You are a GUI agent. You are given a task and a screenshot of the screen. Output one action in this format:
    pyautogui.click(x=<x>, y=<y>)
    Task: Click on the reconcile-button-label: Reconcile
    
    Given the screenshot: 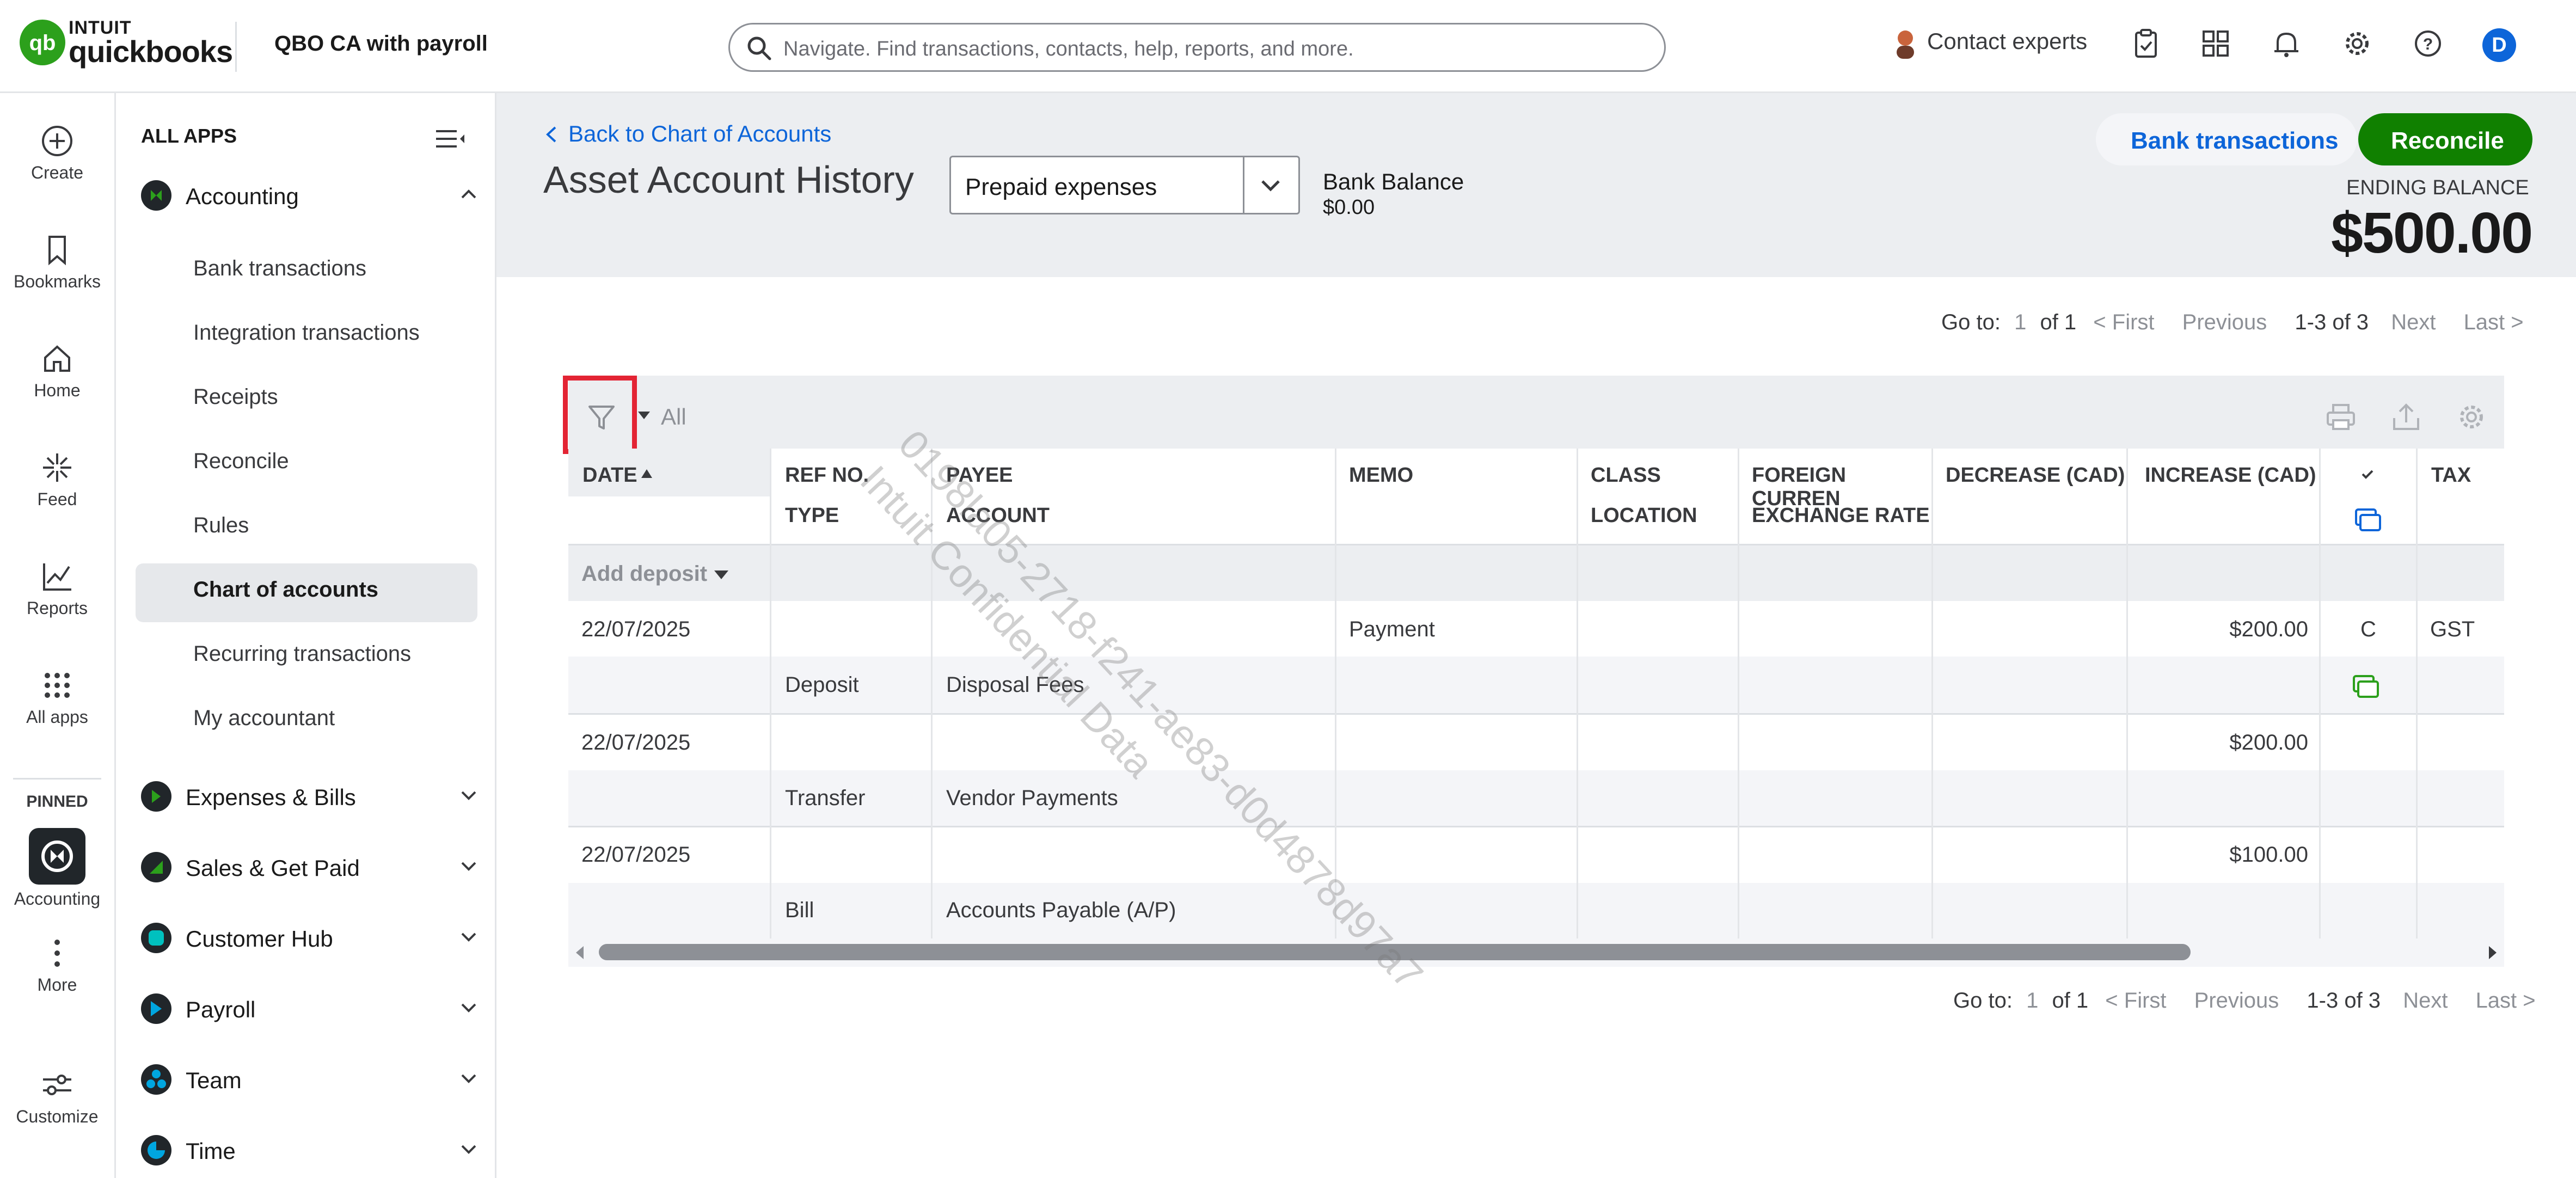 What is the action you would take?
    pyautogui.click(x=2447, y=140)
    